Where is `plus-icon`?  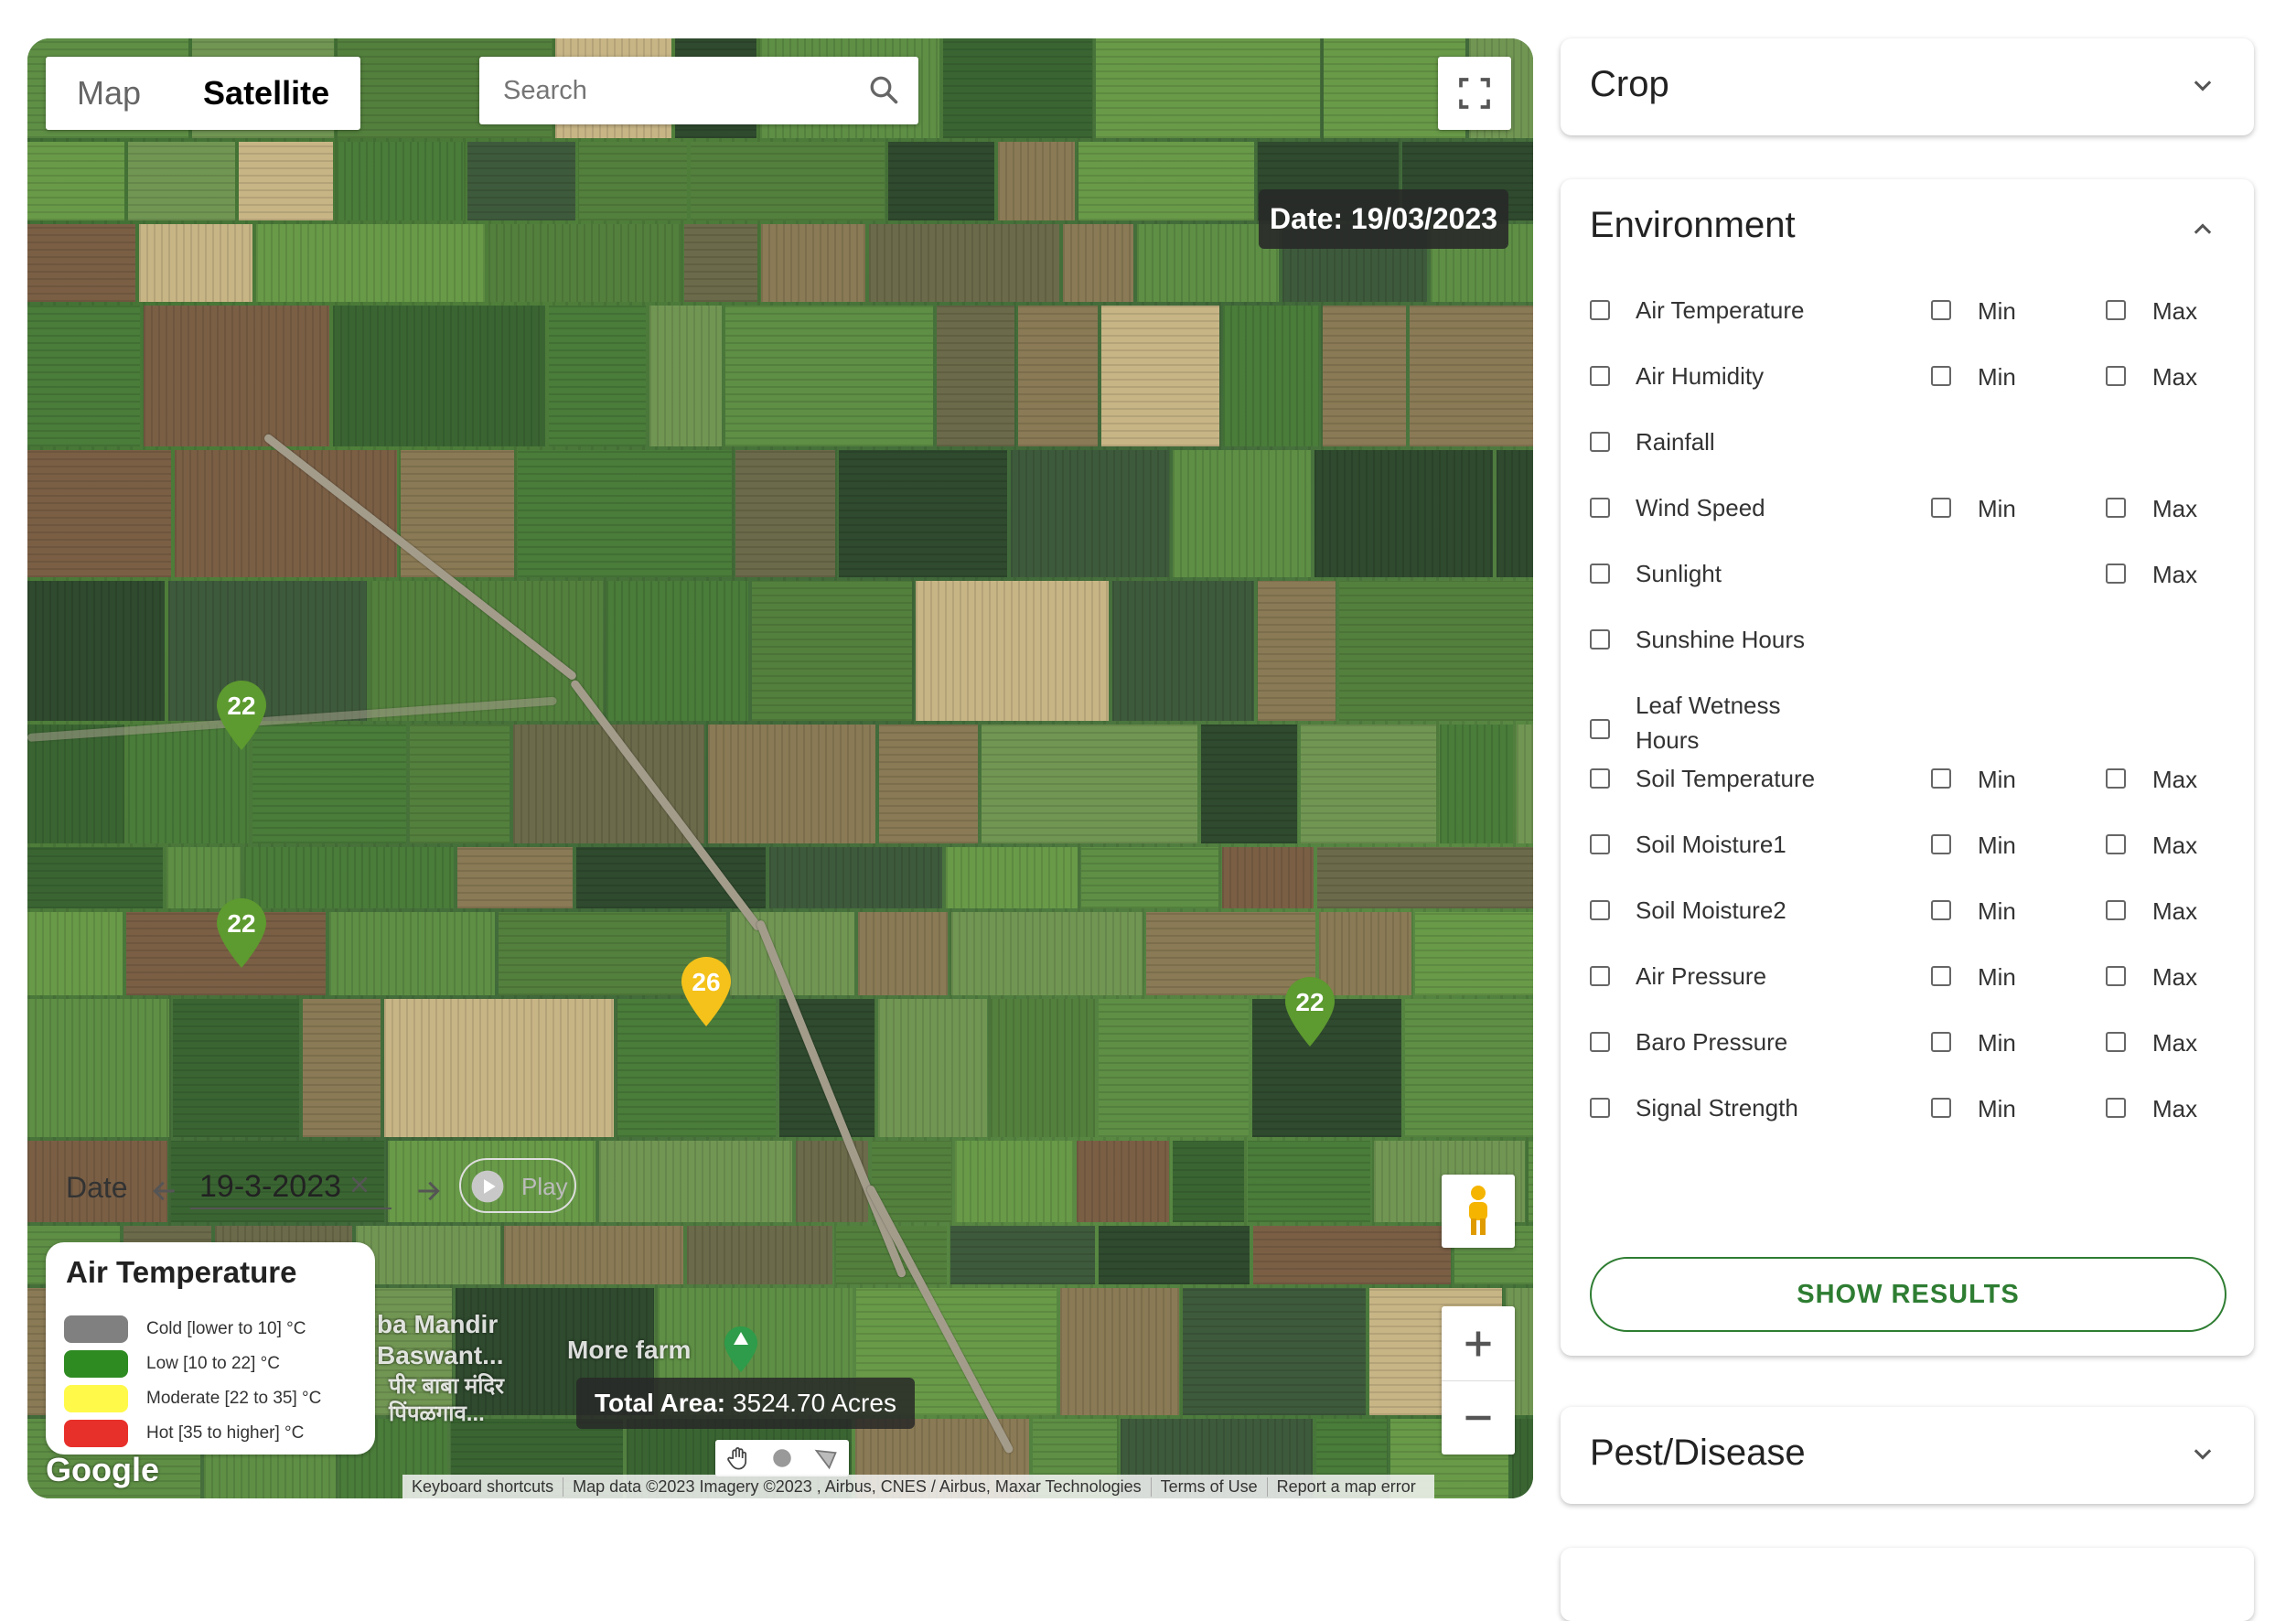 plus-icon is located at coordinates (1478, 1343).